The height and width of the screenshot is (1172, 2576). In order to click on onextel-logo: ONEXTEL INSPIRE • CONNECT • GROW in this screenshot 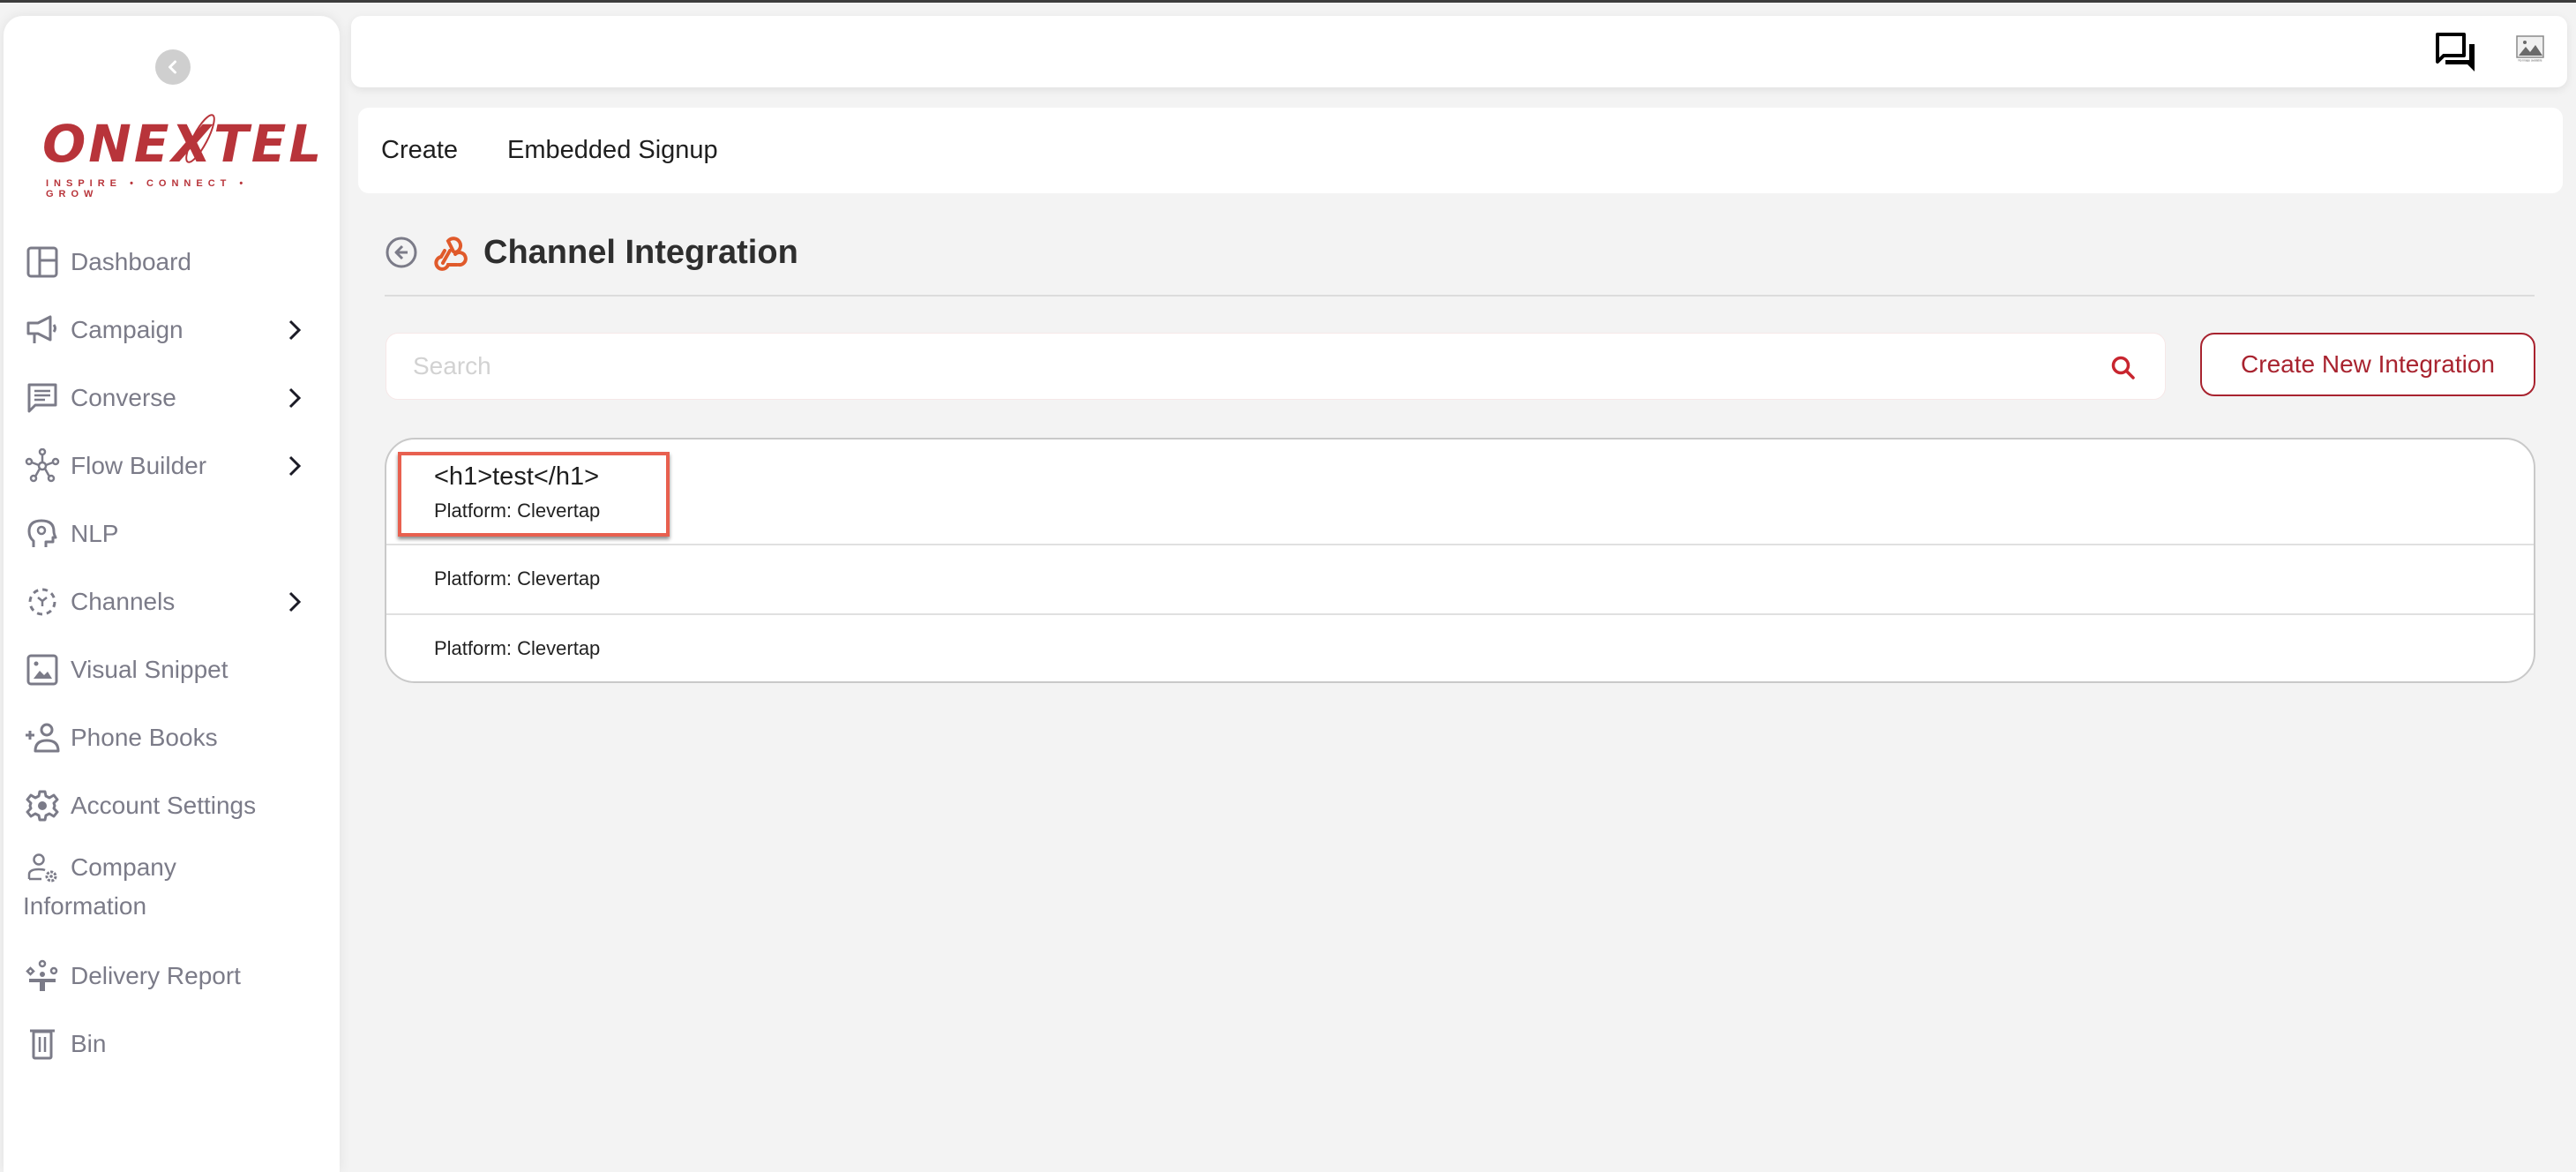, I will do `click(182, 156)`.